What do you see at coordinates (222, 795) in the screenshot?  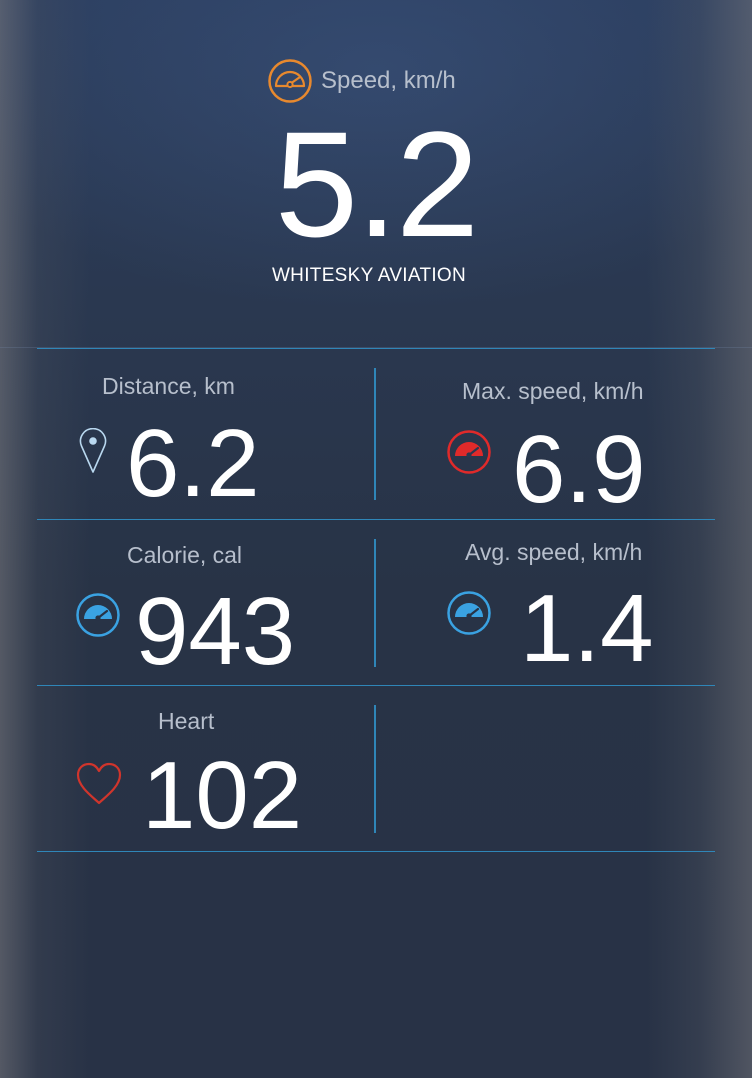 I see `heart-value: 102` at bounding box center [222, 795].